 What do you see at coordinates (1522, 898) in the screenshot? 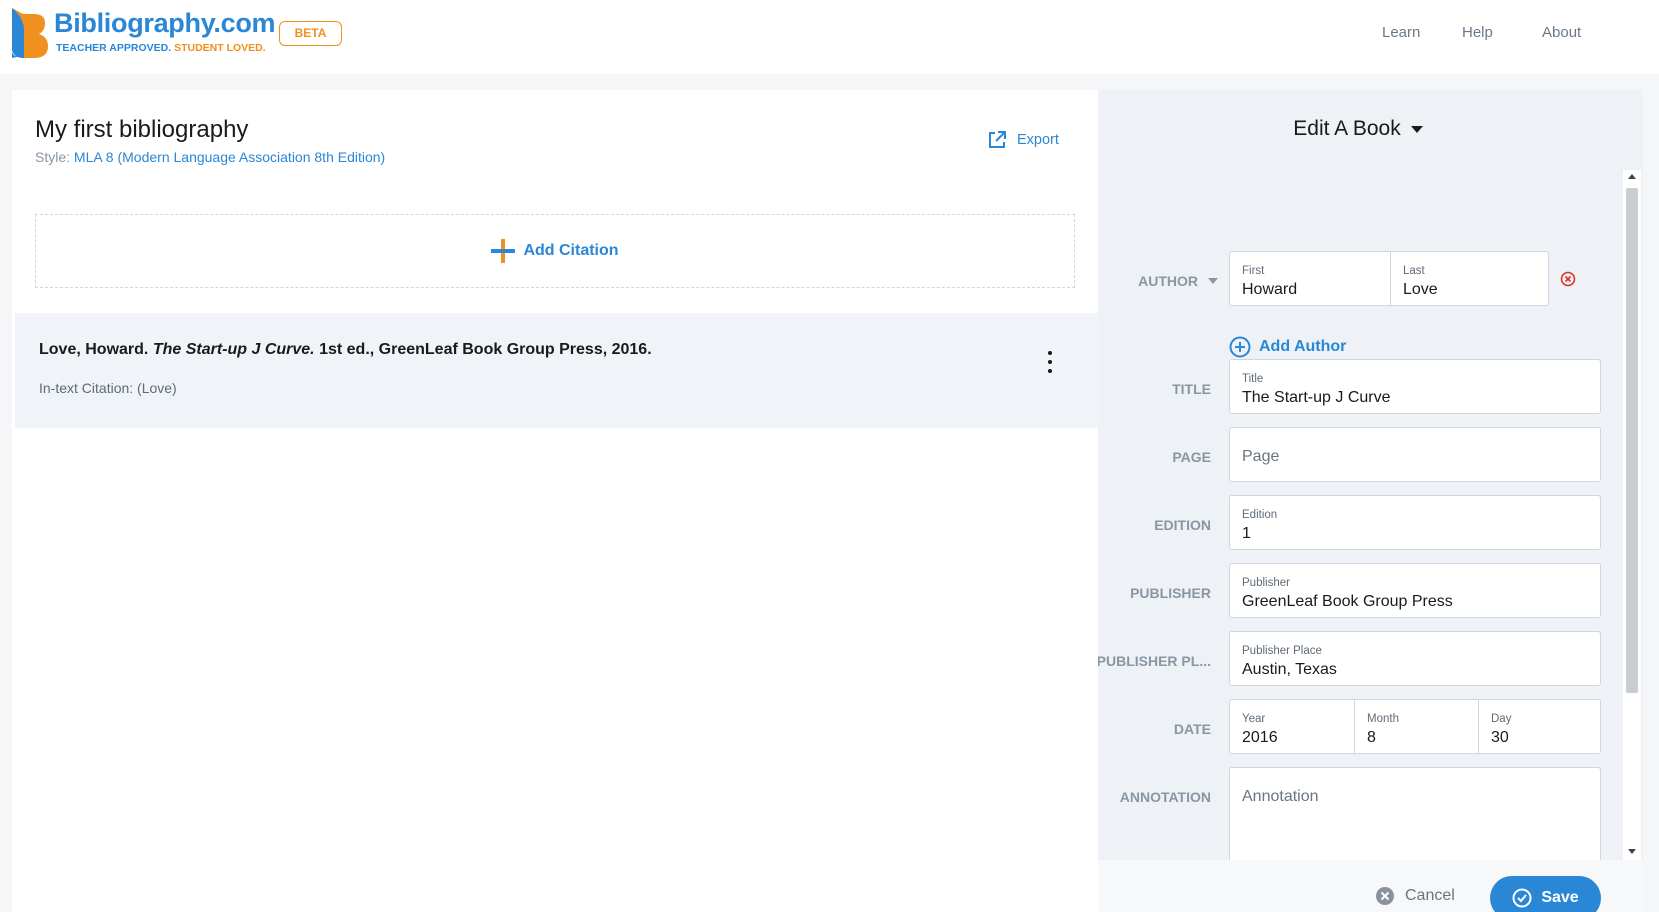
I see `check-circle-icon` at bounding box center [1522, 898].